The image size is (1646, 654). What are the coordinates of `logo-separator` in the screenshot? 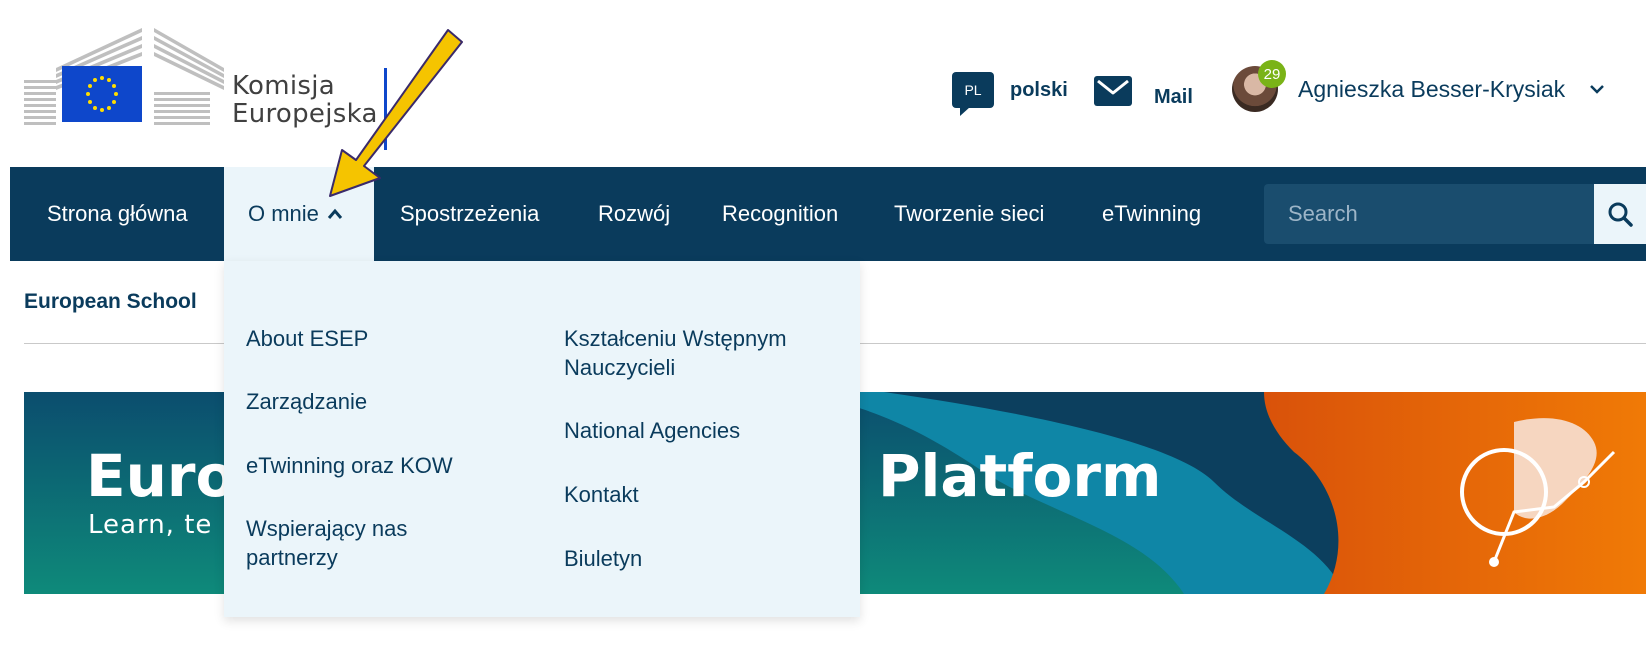 It's located at (385, 109).